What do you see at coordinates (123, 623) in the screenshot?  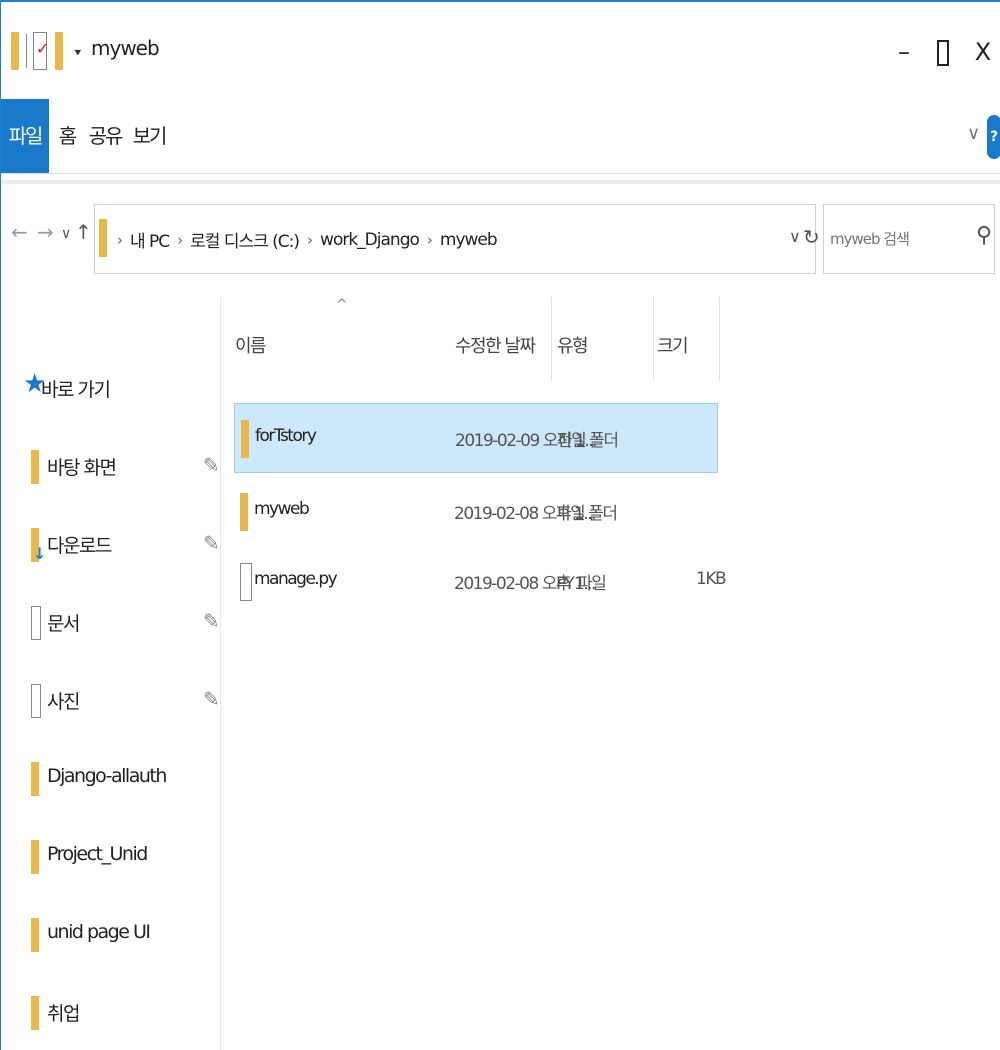 I see `sidebar-item-documents: 문서 ✎` at bounding box center [123, 623].